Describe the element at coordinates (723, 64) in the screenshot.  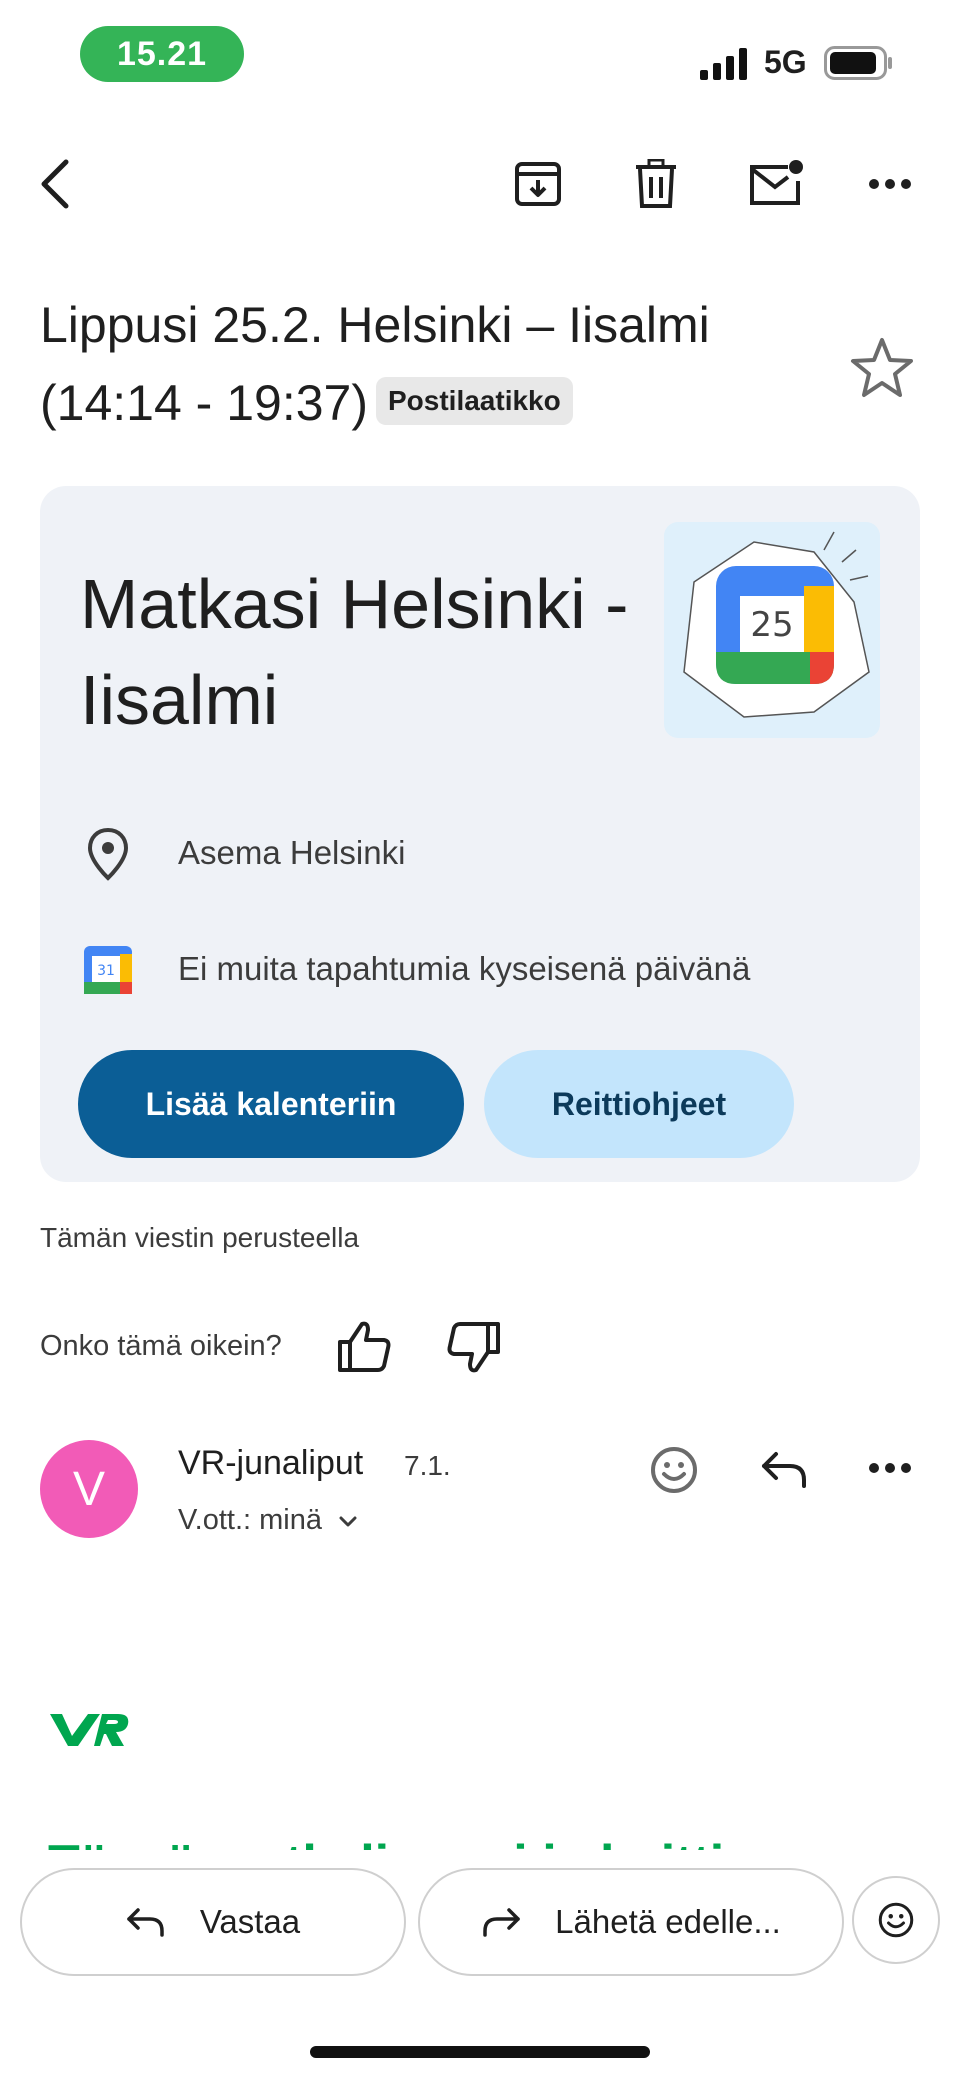
I see `signal-strength-icon` at that location.